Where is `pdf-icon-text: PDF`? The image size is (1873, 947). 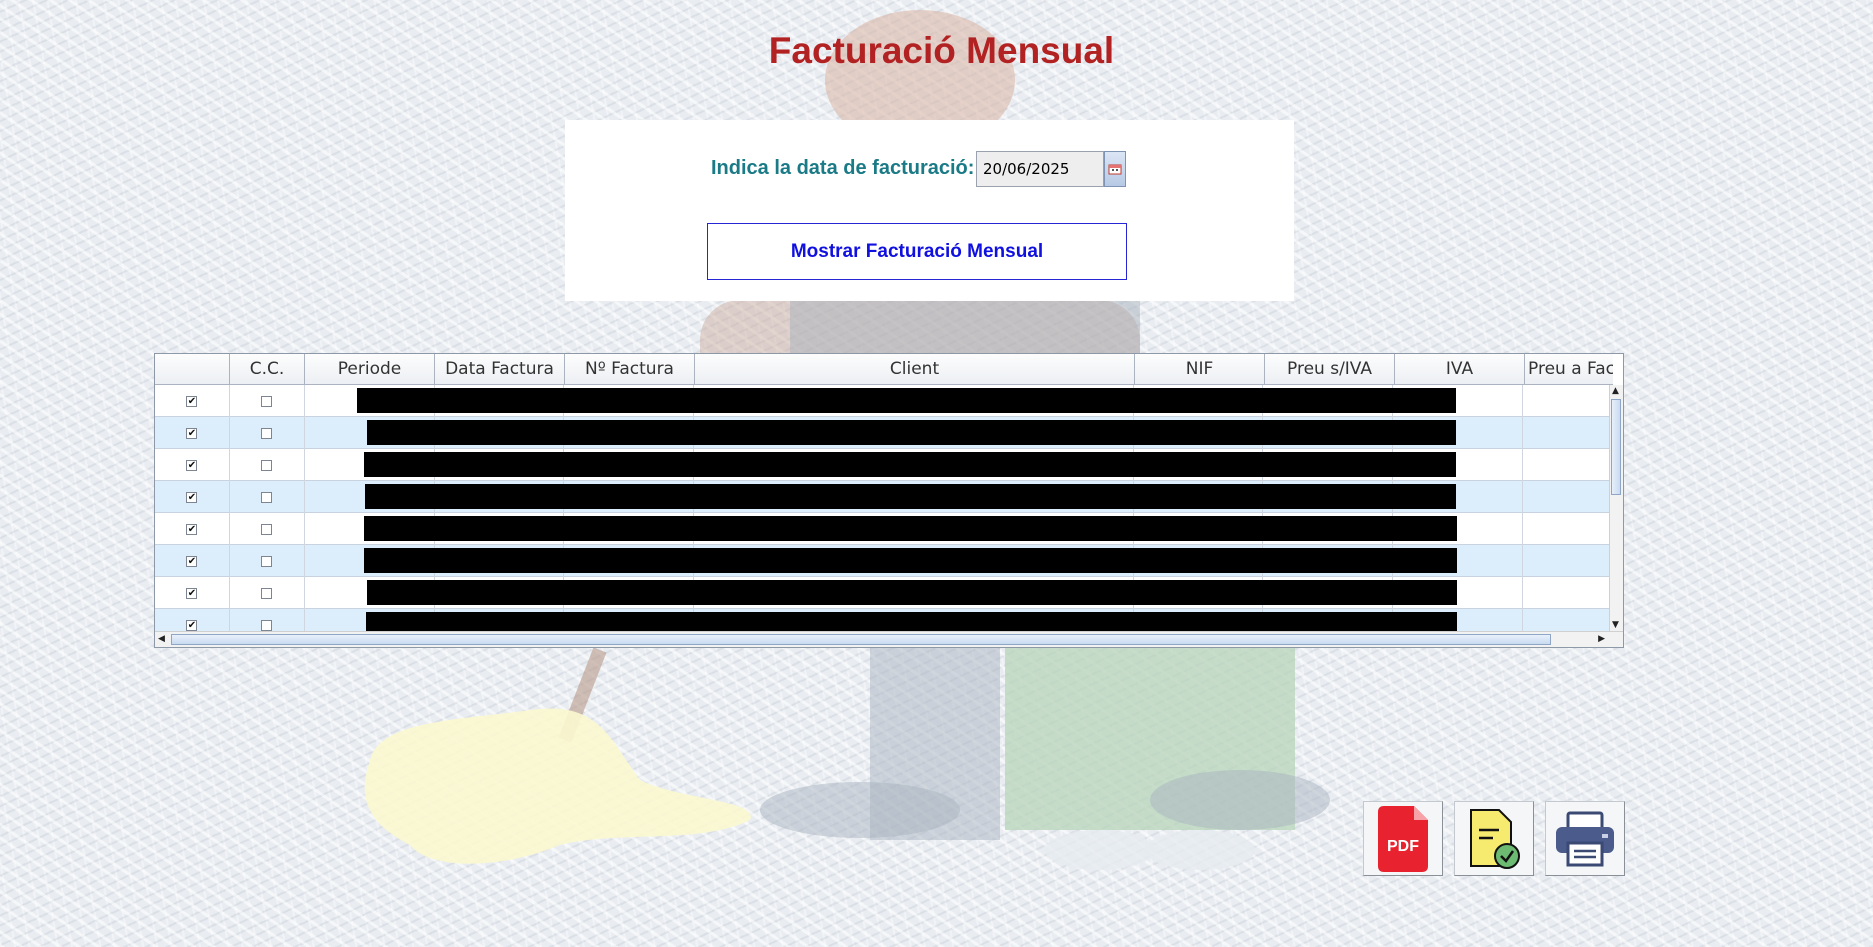
pdf-icon-text: PDF is located at coordinates (1403, 846).